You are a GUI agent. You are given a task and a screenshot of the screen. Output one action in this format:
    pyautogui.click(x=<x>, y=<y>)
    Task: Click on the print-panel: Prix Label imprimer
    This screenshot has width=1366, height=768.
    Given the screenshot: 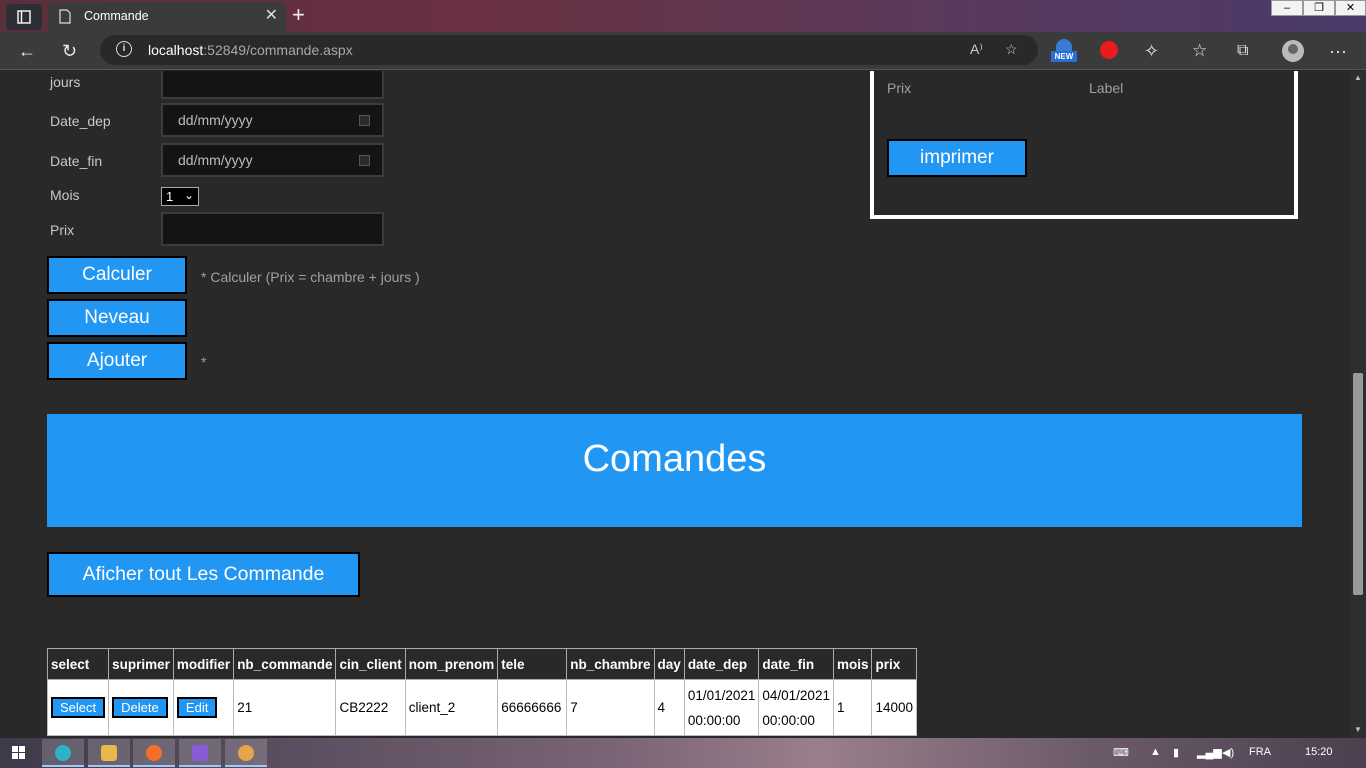 What is the action you would take?
    pyautogui.click(x=1084, y=145)
    